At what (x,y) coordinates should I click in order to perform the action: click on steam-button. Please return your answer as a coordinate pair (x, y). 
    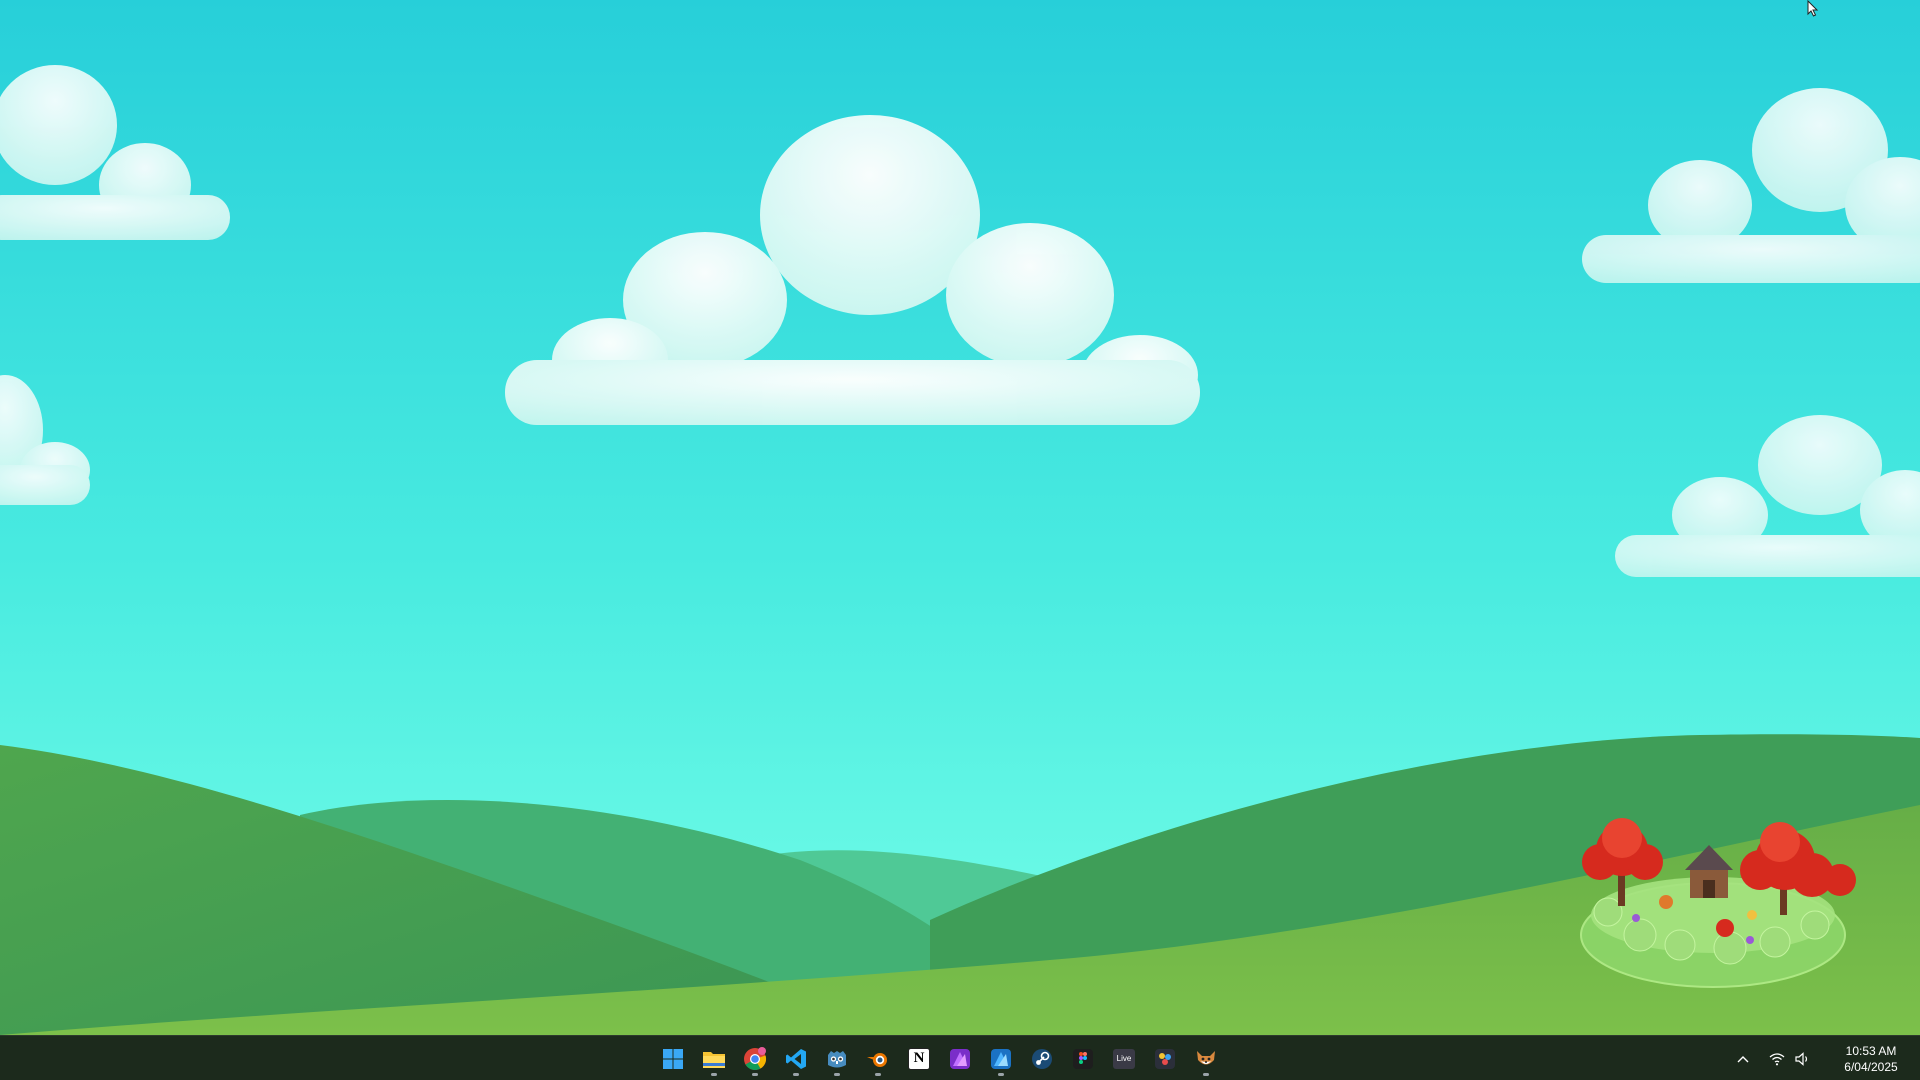
    Looking at the image, I should click on (1042, 1059).